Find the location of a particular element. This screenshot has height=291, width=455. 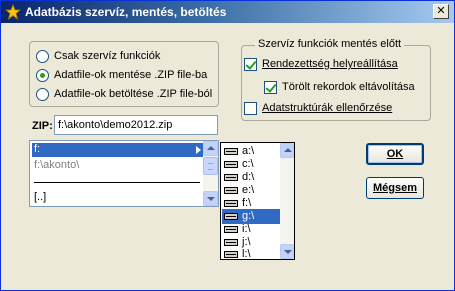

cancel-label: Mégsem is located at coordinates (395, 188).